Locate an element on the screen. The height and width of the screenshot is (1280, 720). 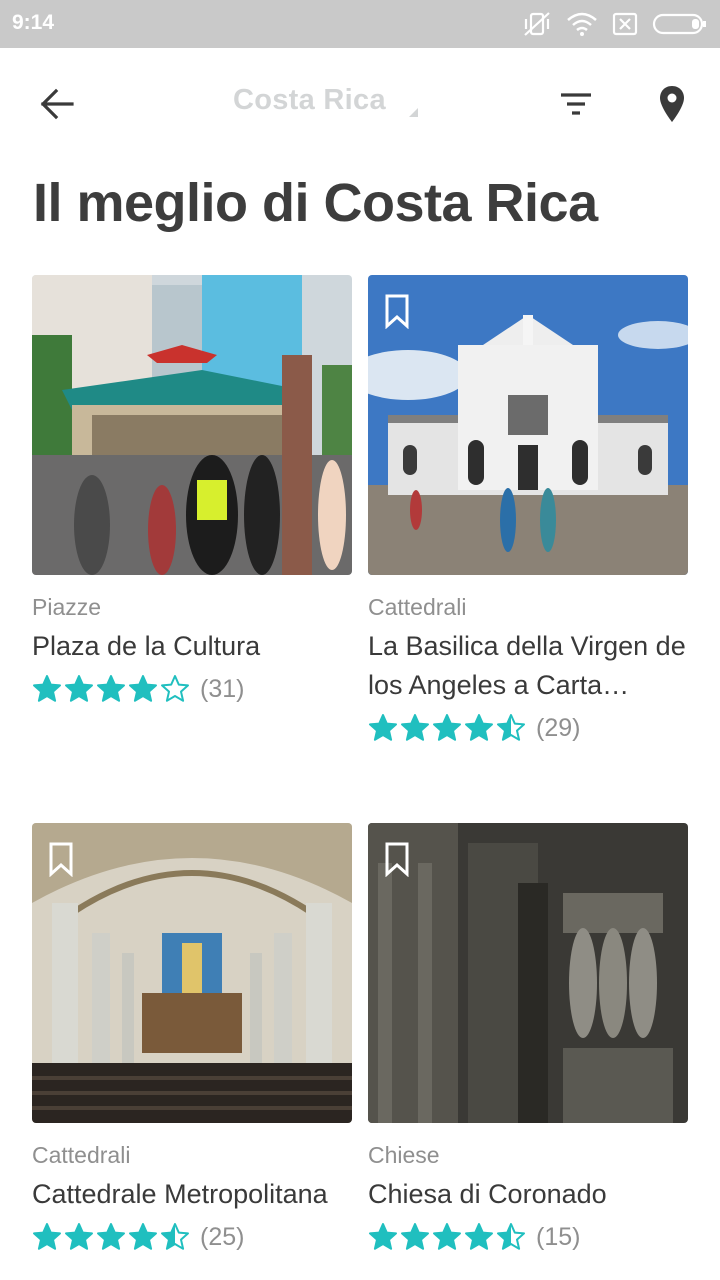
rating-count: (29) is located at coordinates (558, 727).